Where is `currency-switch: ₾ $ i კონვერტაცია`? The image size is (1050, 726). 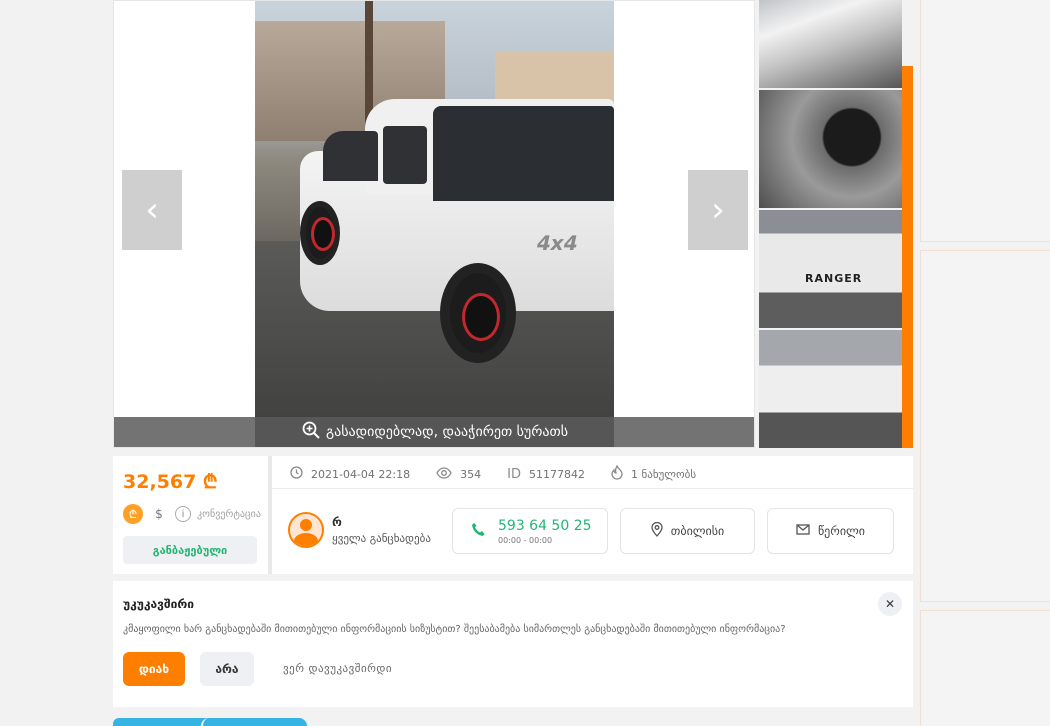 currency-switch: ₾ $ i კონვერტაცია is located at coordinates (192, 514).